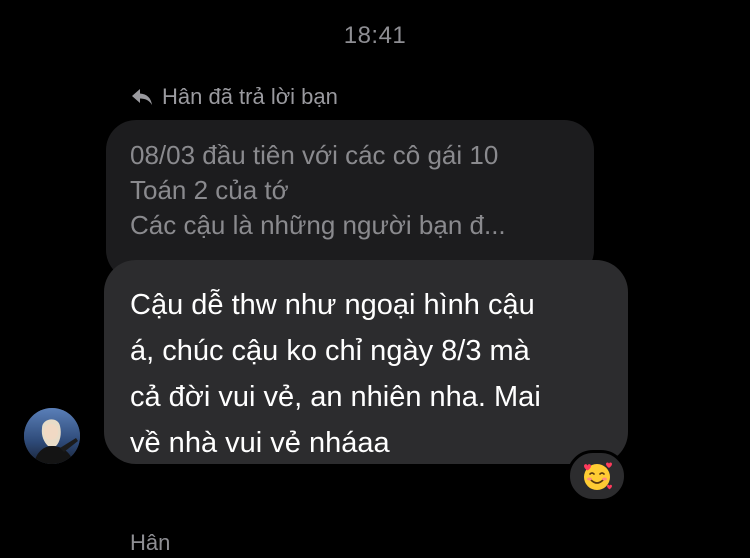  I want to click on reaction-badge, so click(597, 476).